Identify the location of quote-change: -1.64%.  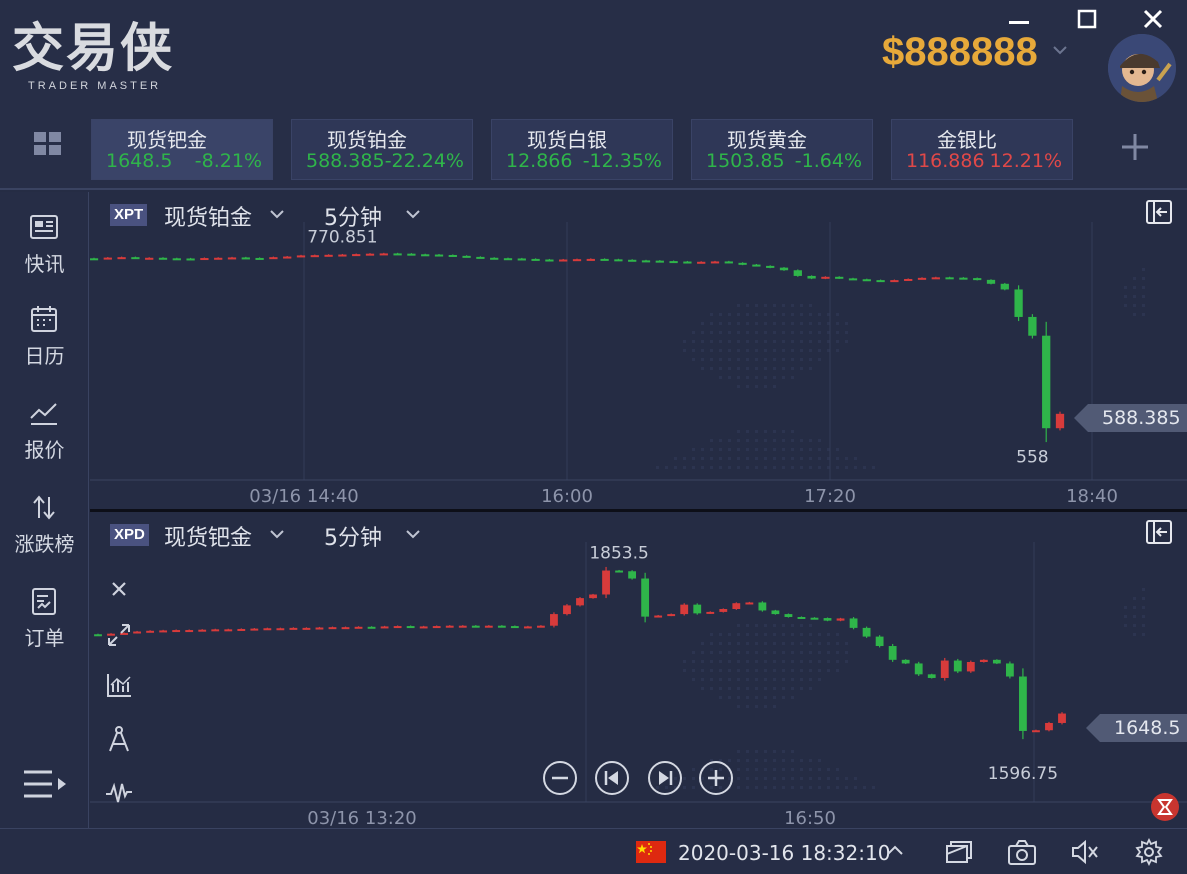
(828, 161).